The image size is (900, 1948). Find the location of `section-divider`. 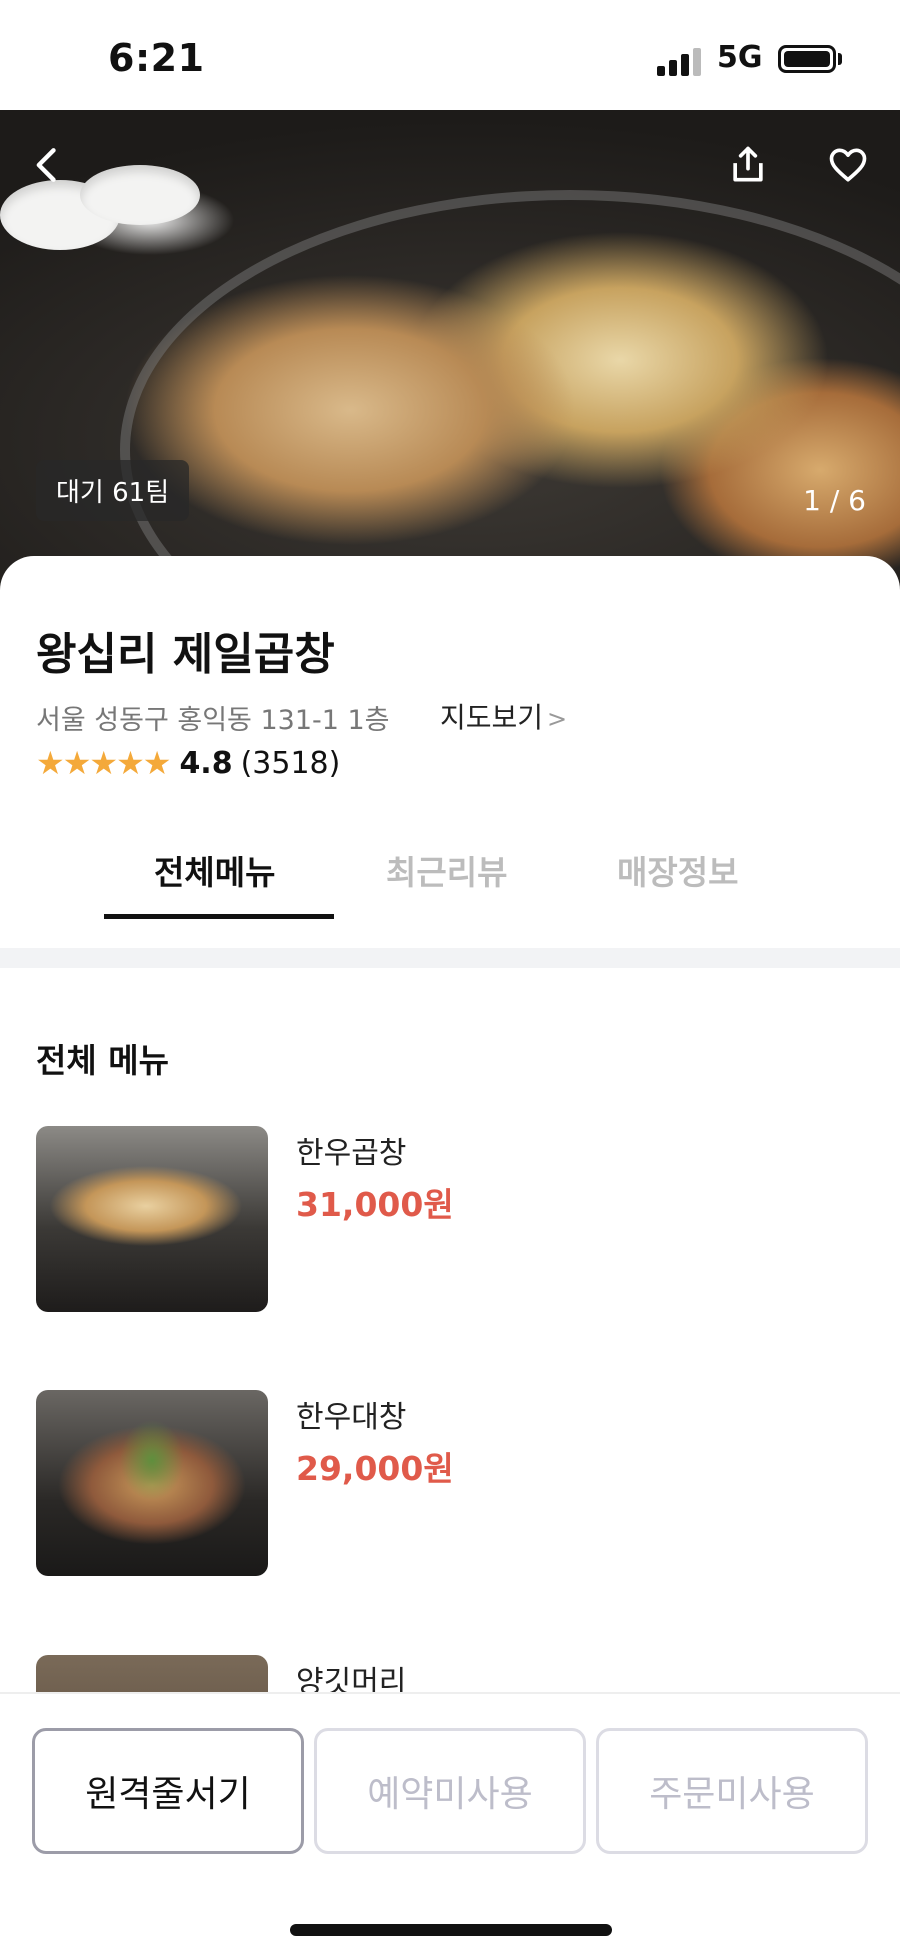

section-divider is located at coordinates (450, 958).